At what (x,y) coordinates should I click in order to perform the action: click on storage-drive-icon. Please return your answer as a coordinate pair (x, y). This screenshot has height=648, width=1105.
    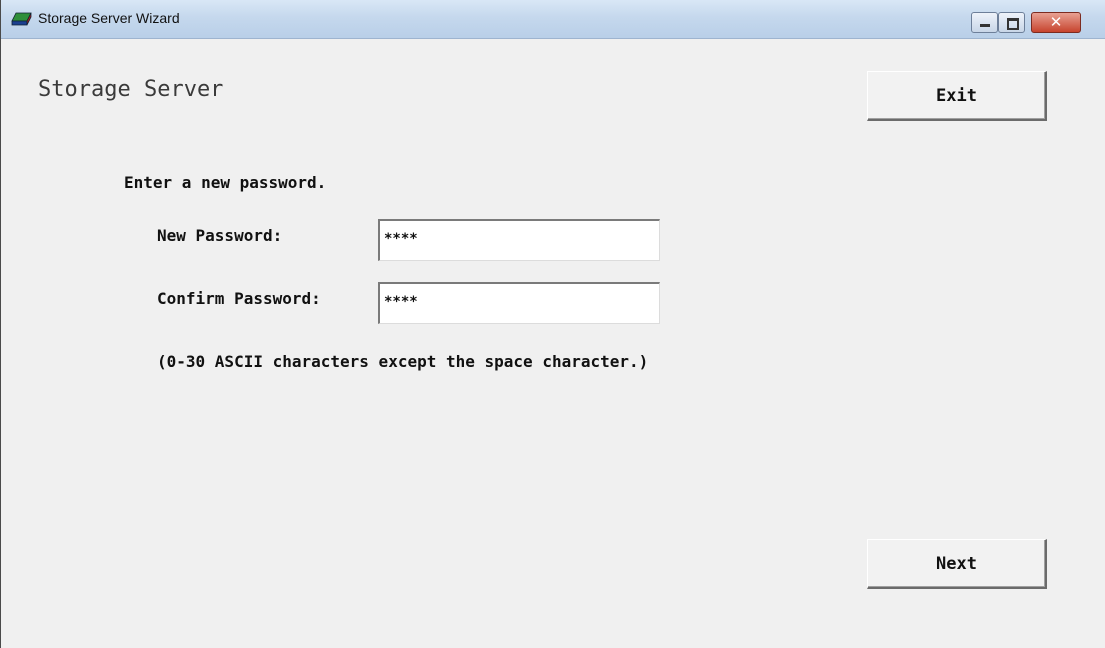
    Looking at the image, I should click on (21, 19).